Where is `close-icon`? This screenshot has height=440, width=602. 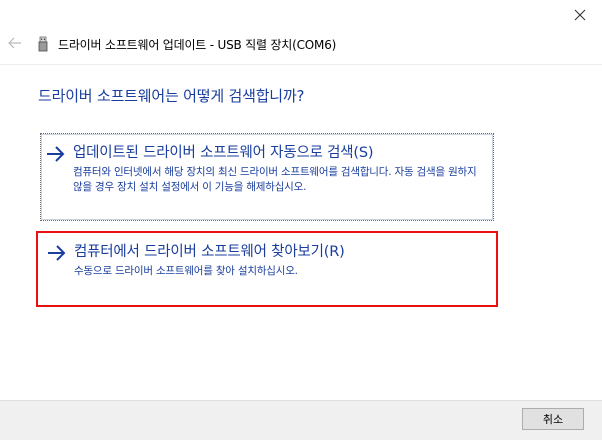
close-icon is located at coordinates (580, 15).